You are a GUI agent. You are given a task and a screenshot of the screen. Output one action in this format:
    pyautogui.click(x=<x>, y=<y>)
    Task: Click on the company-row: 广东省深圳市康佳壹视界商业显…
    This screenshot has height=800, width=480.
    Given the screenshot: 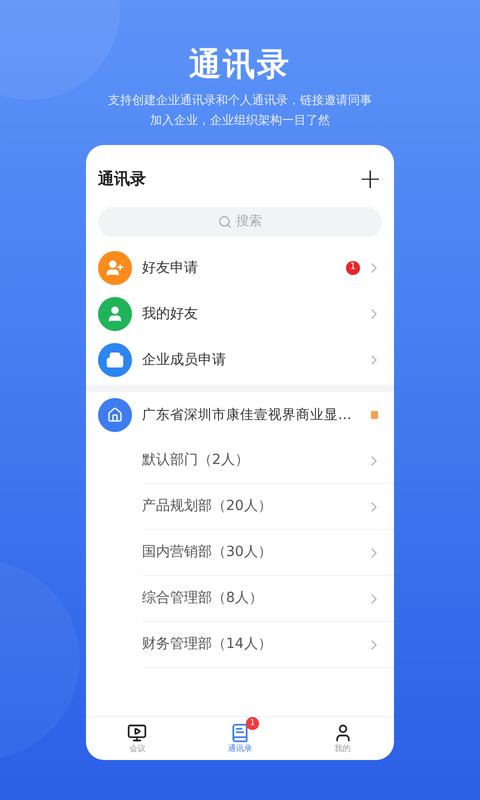 What is the action you would take?
    pyautogui.click(x=240, y=415)
    